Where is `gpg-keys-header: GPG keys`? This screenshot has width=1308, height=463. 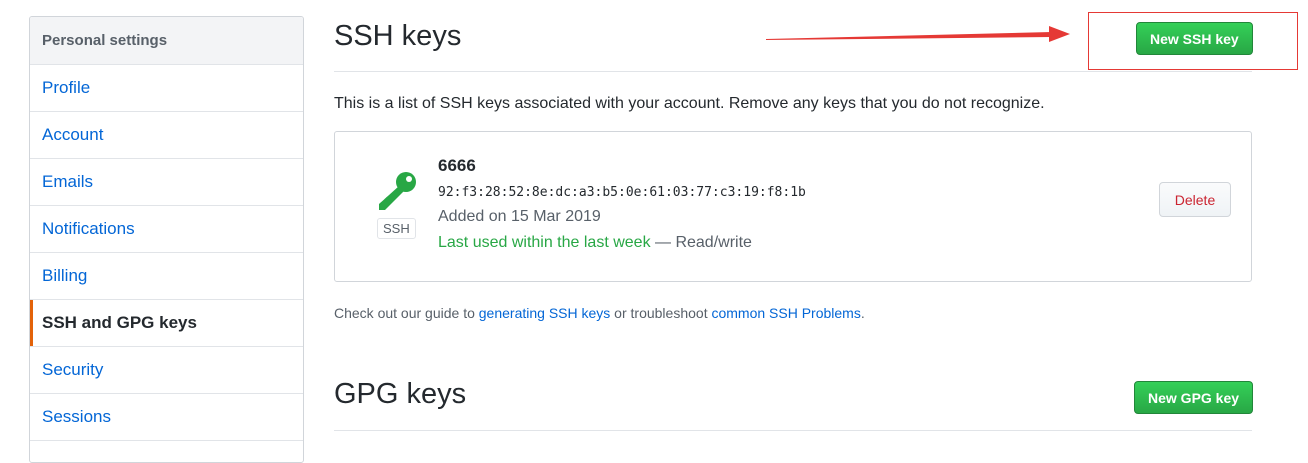
gpg-keys-header: GPG keys is located at coordinates (793, 404).